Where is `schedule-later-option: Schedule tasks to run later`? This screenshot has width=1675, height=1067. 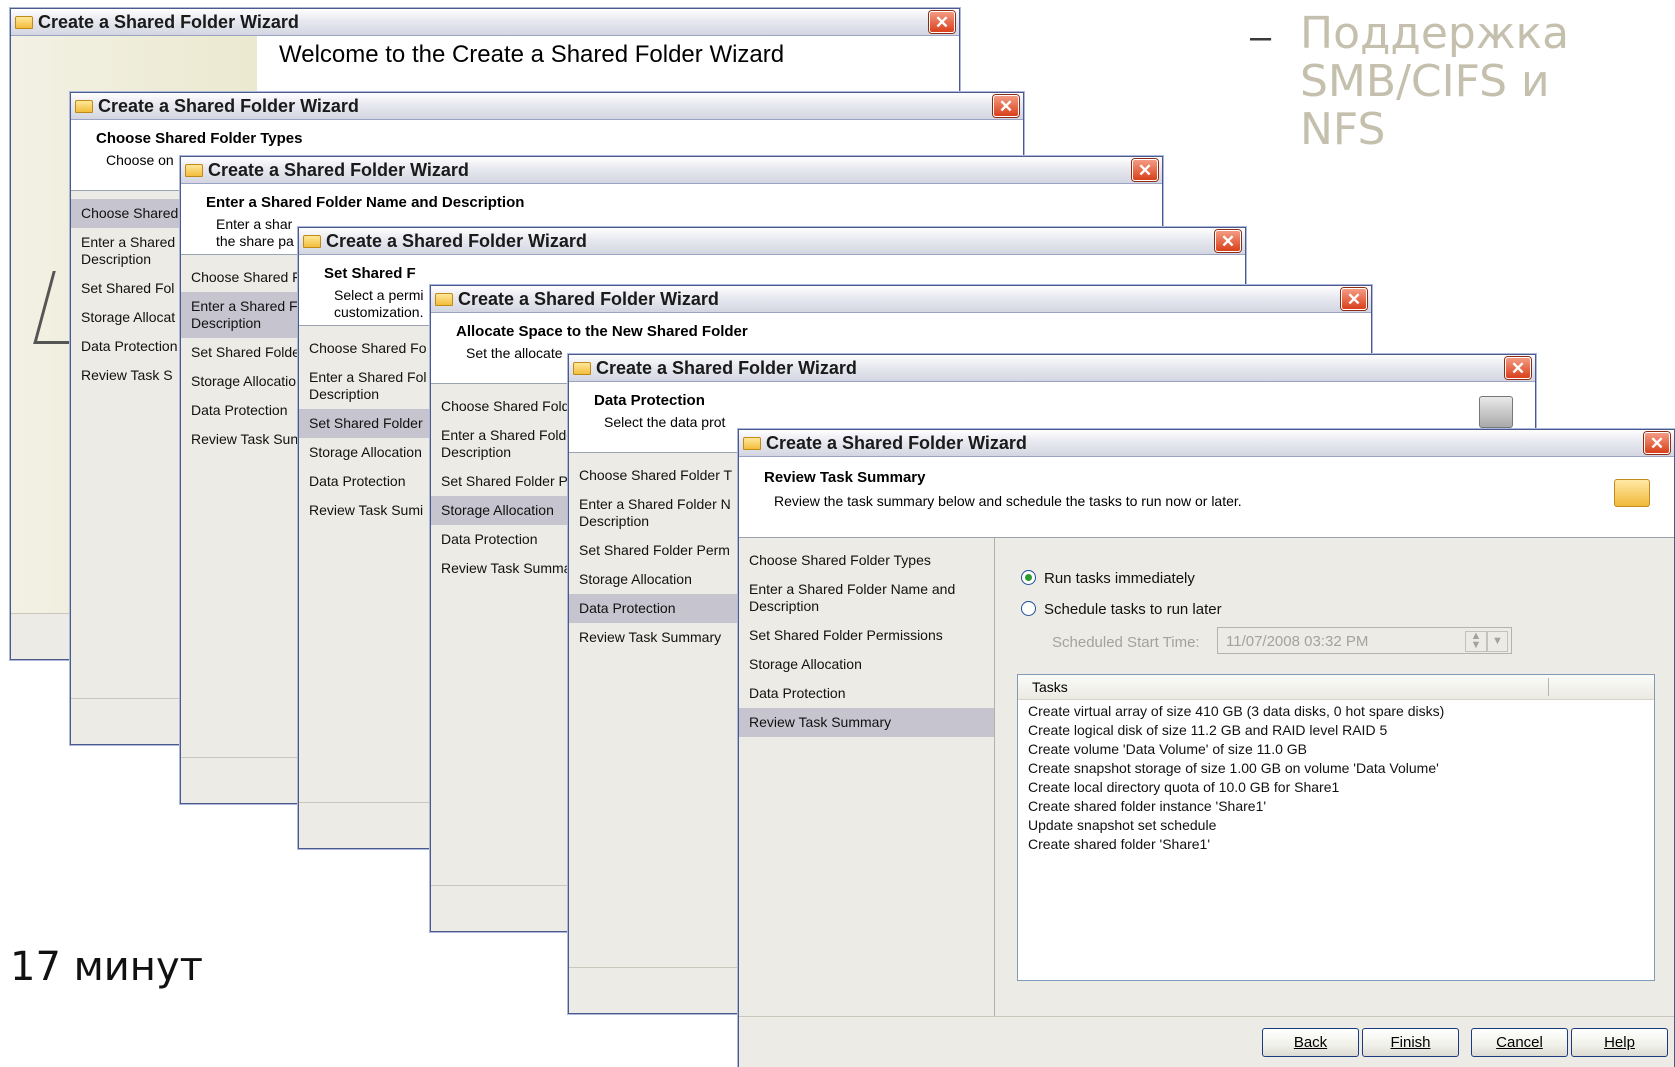
schedule-later-option: Schedule tasks to run later is located at coordinates (1121, 609).